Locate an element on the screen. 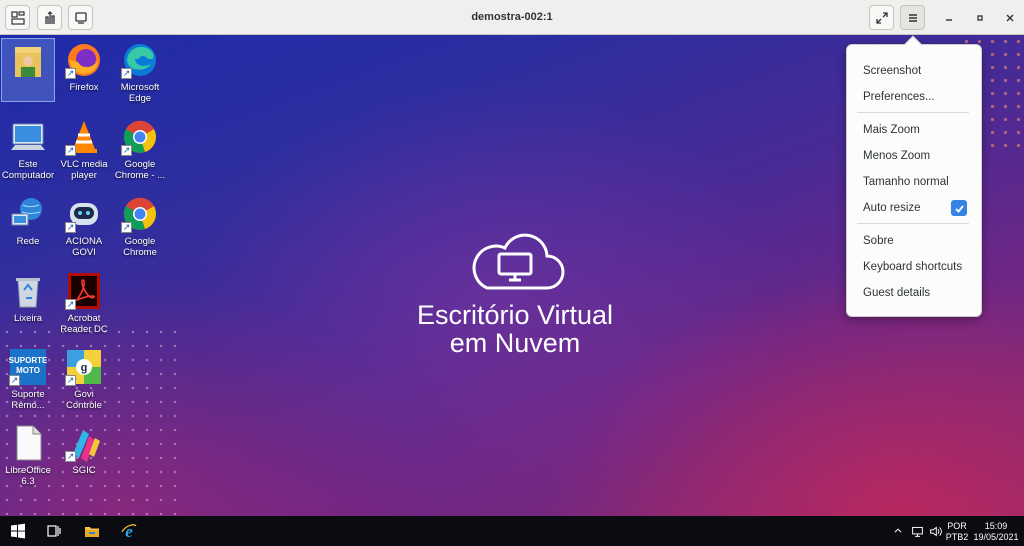 This screenshot has height=546, width=1024. start-button is located at coordinates (18, 531).